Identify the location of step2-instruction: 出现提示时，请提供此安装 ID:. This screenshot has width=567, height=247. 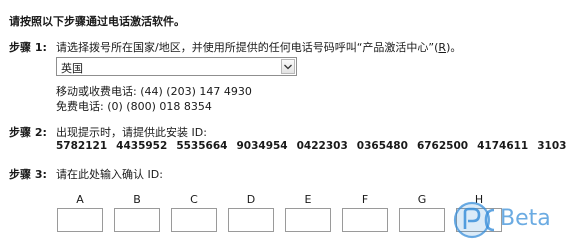
(131, 132).